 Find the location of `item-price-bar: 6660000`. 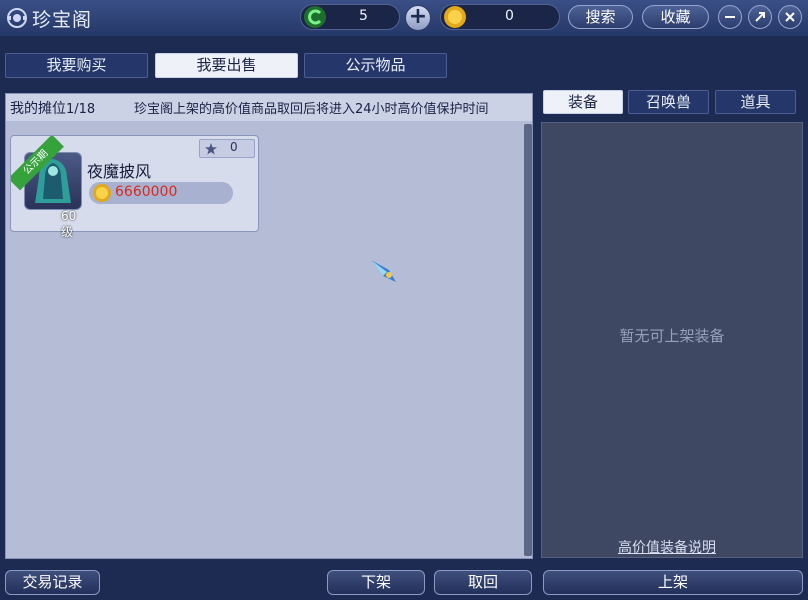

item-price-bar: 6660000 is located at coordinates (161, 193).